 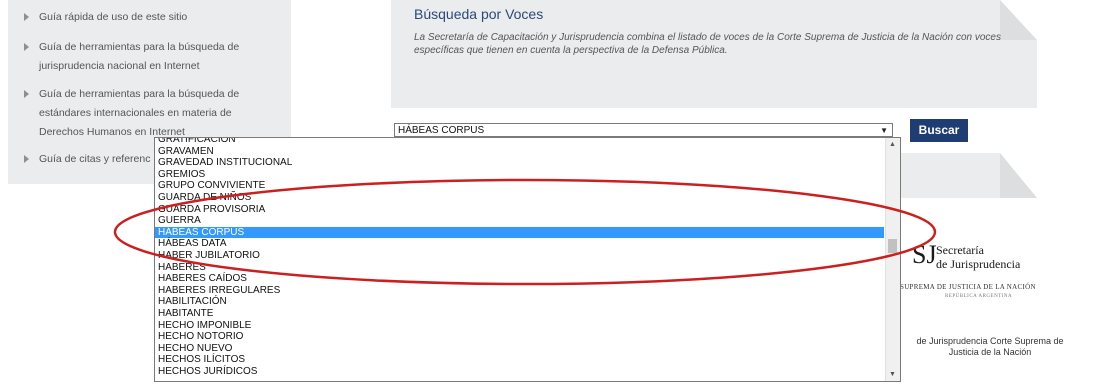 I want to click on dropdown-option: HABER JUBILATORIO, so click(x=209, y=255).